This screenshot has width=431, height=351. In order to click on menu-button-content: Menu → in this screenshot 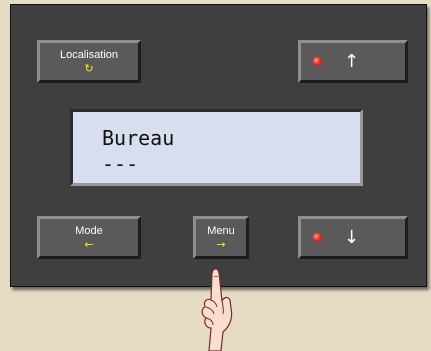, I will do `click(221, 237)`.